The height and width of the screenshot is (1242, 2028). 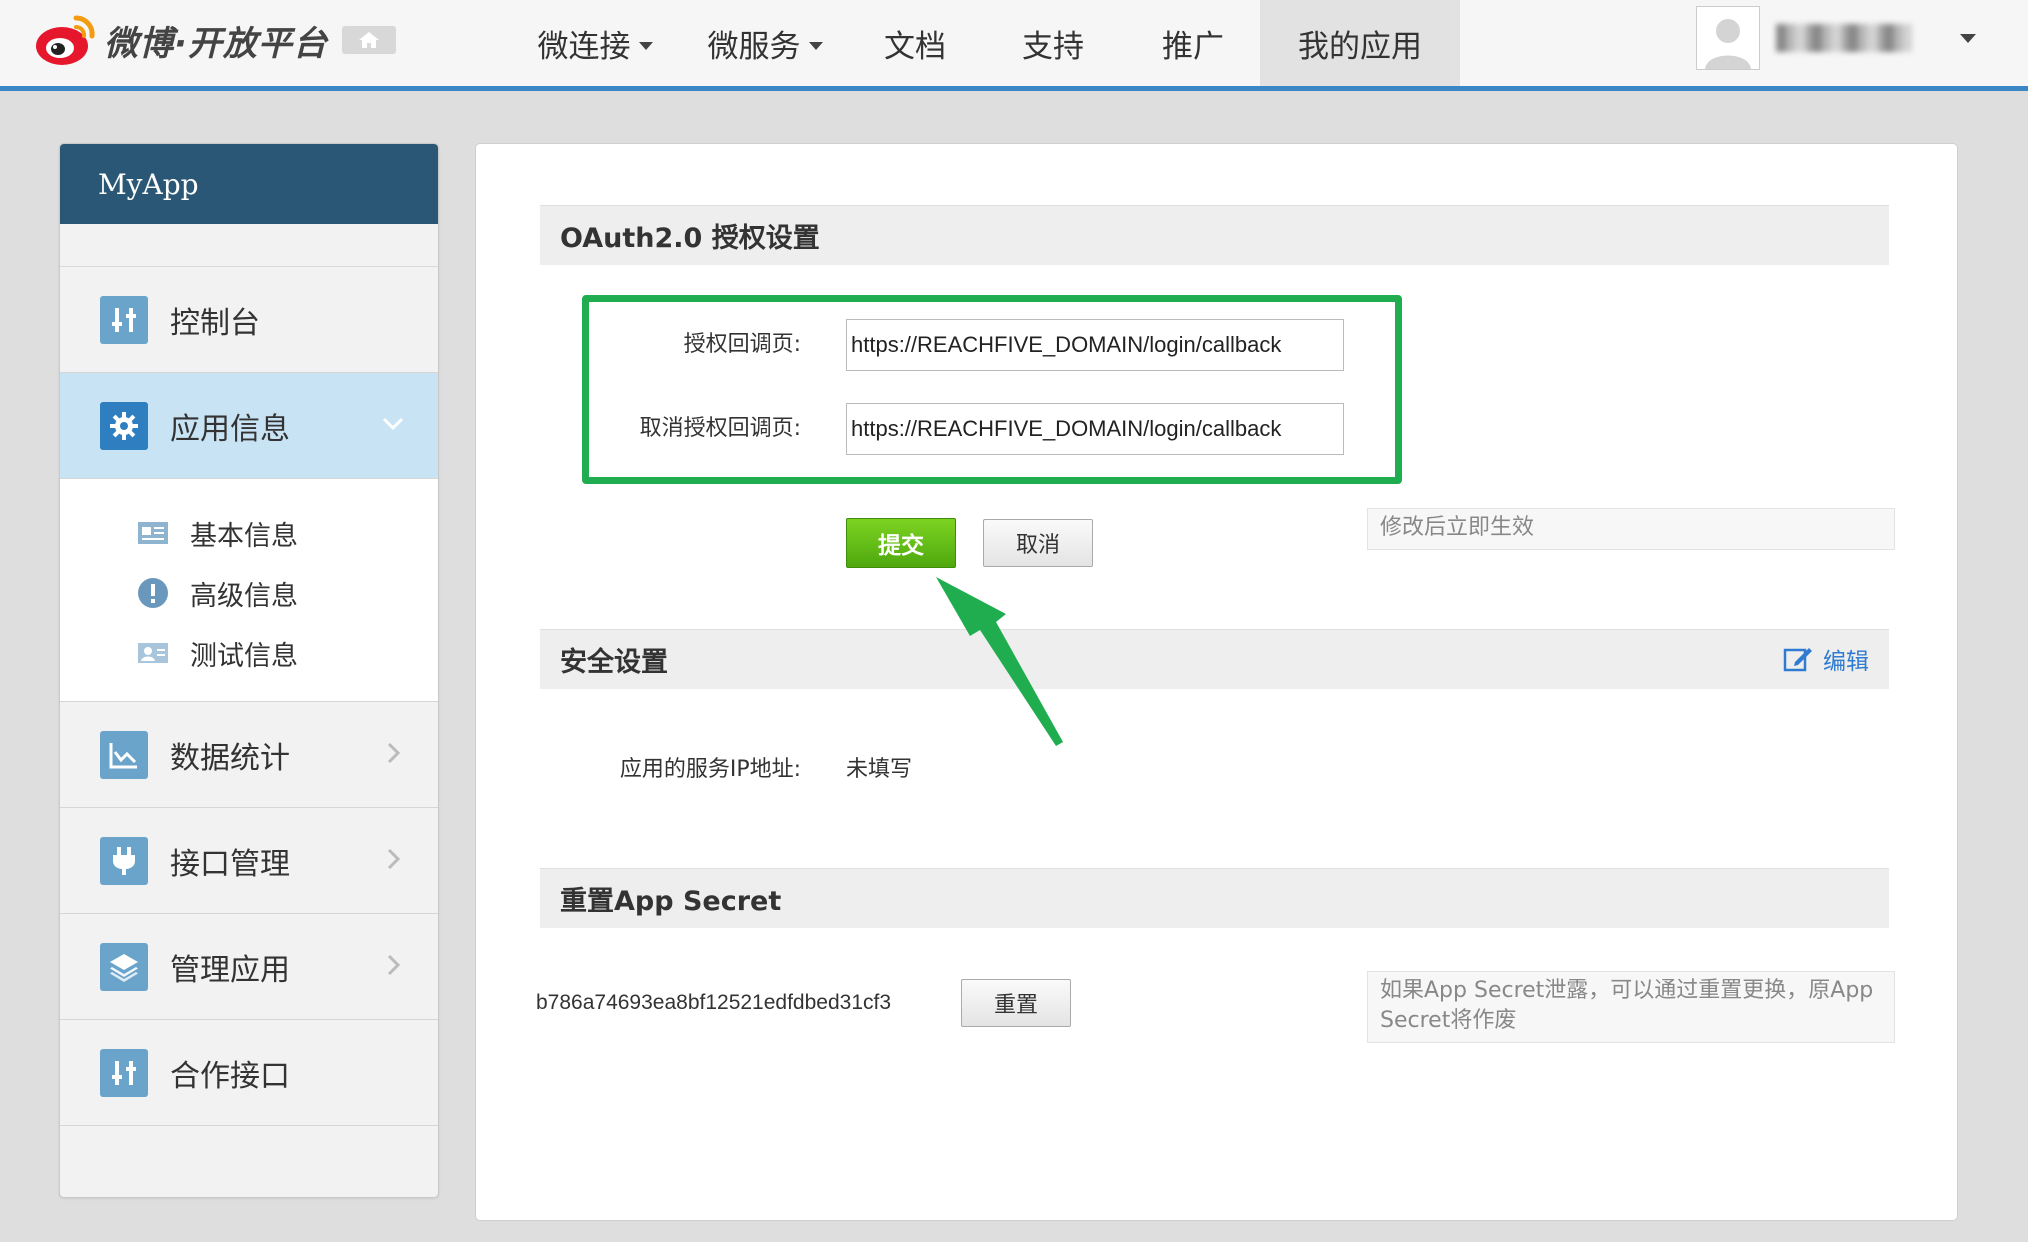 I want to click on user-icon, so click(x=1728, y=38).